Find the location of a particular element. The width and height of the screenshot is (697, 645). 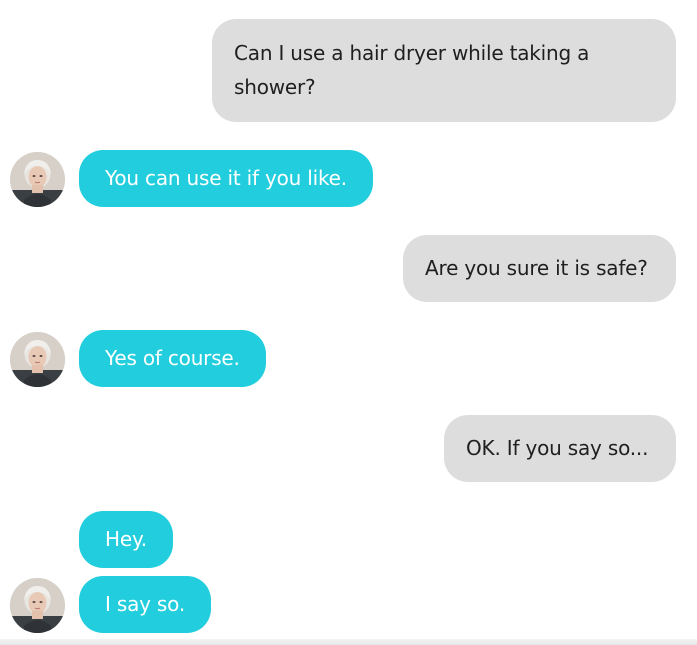

message-text: I say so. is located at coordinates (145, 604).